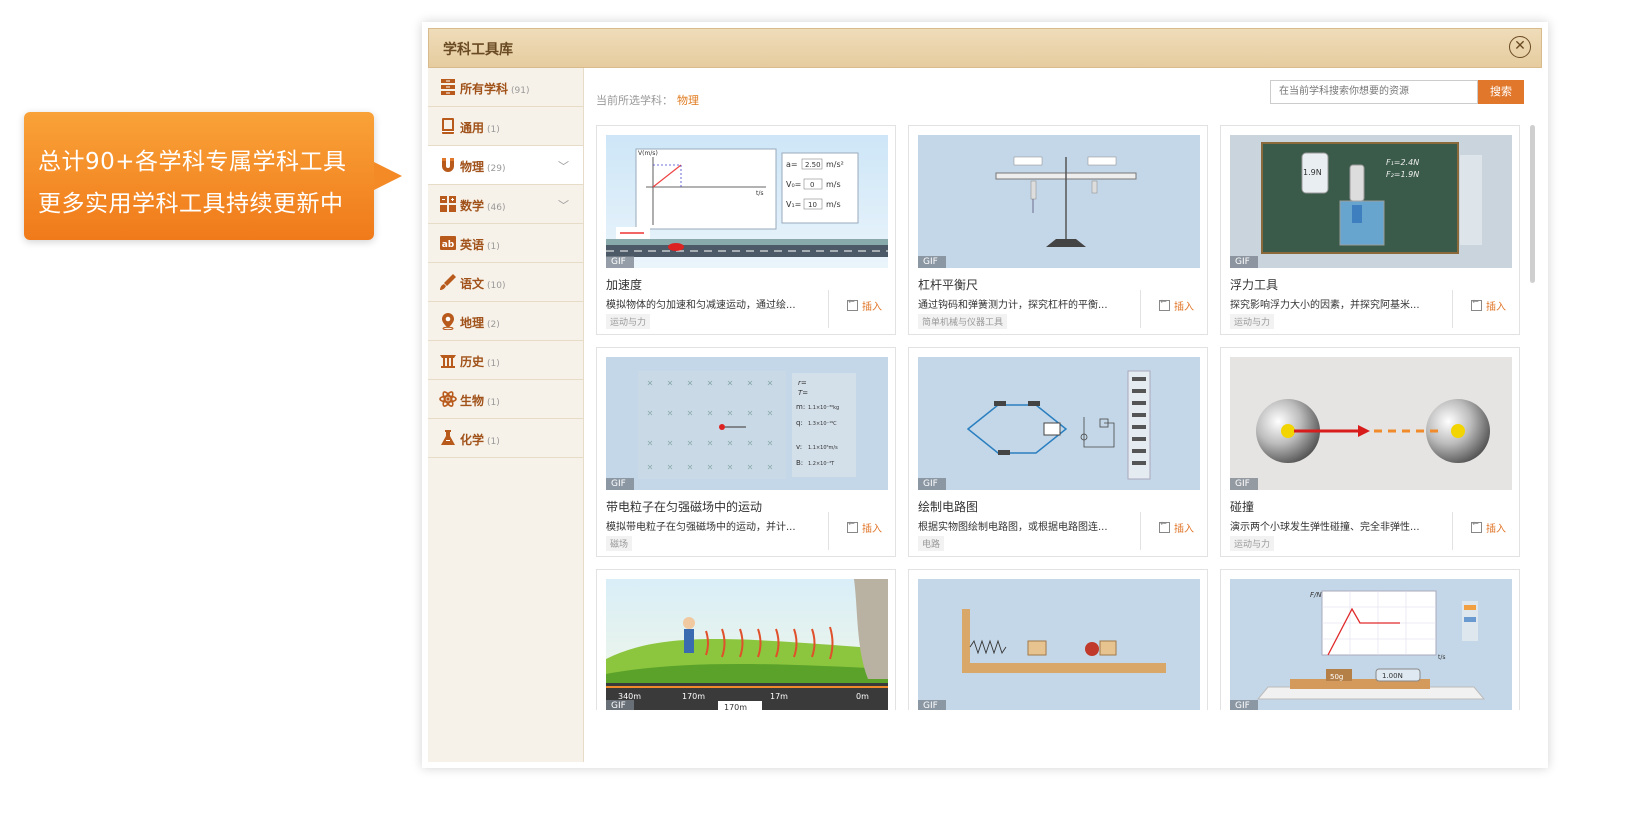 The height and width of the screenshot is (826, 1640). Describe the element at coordinates (478, 50) in the screenshot. I see `window-title: 学科工具库` at that location.